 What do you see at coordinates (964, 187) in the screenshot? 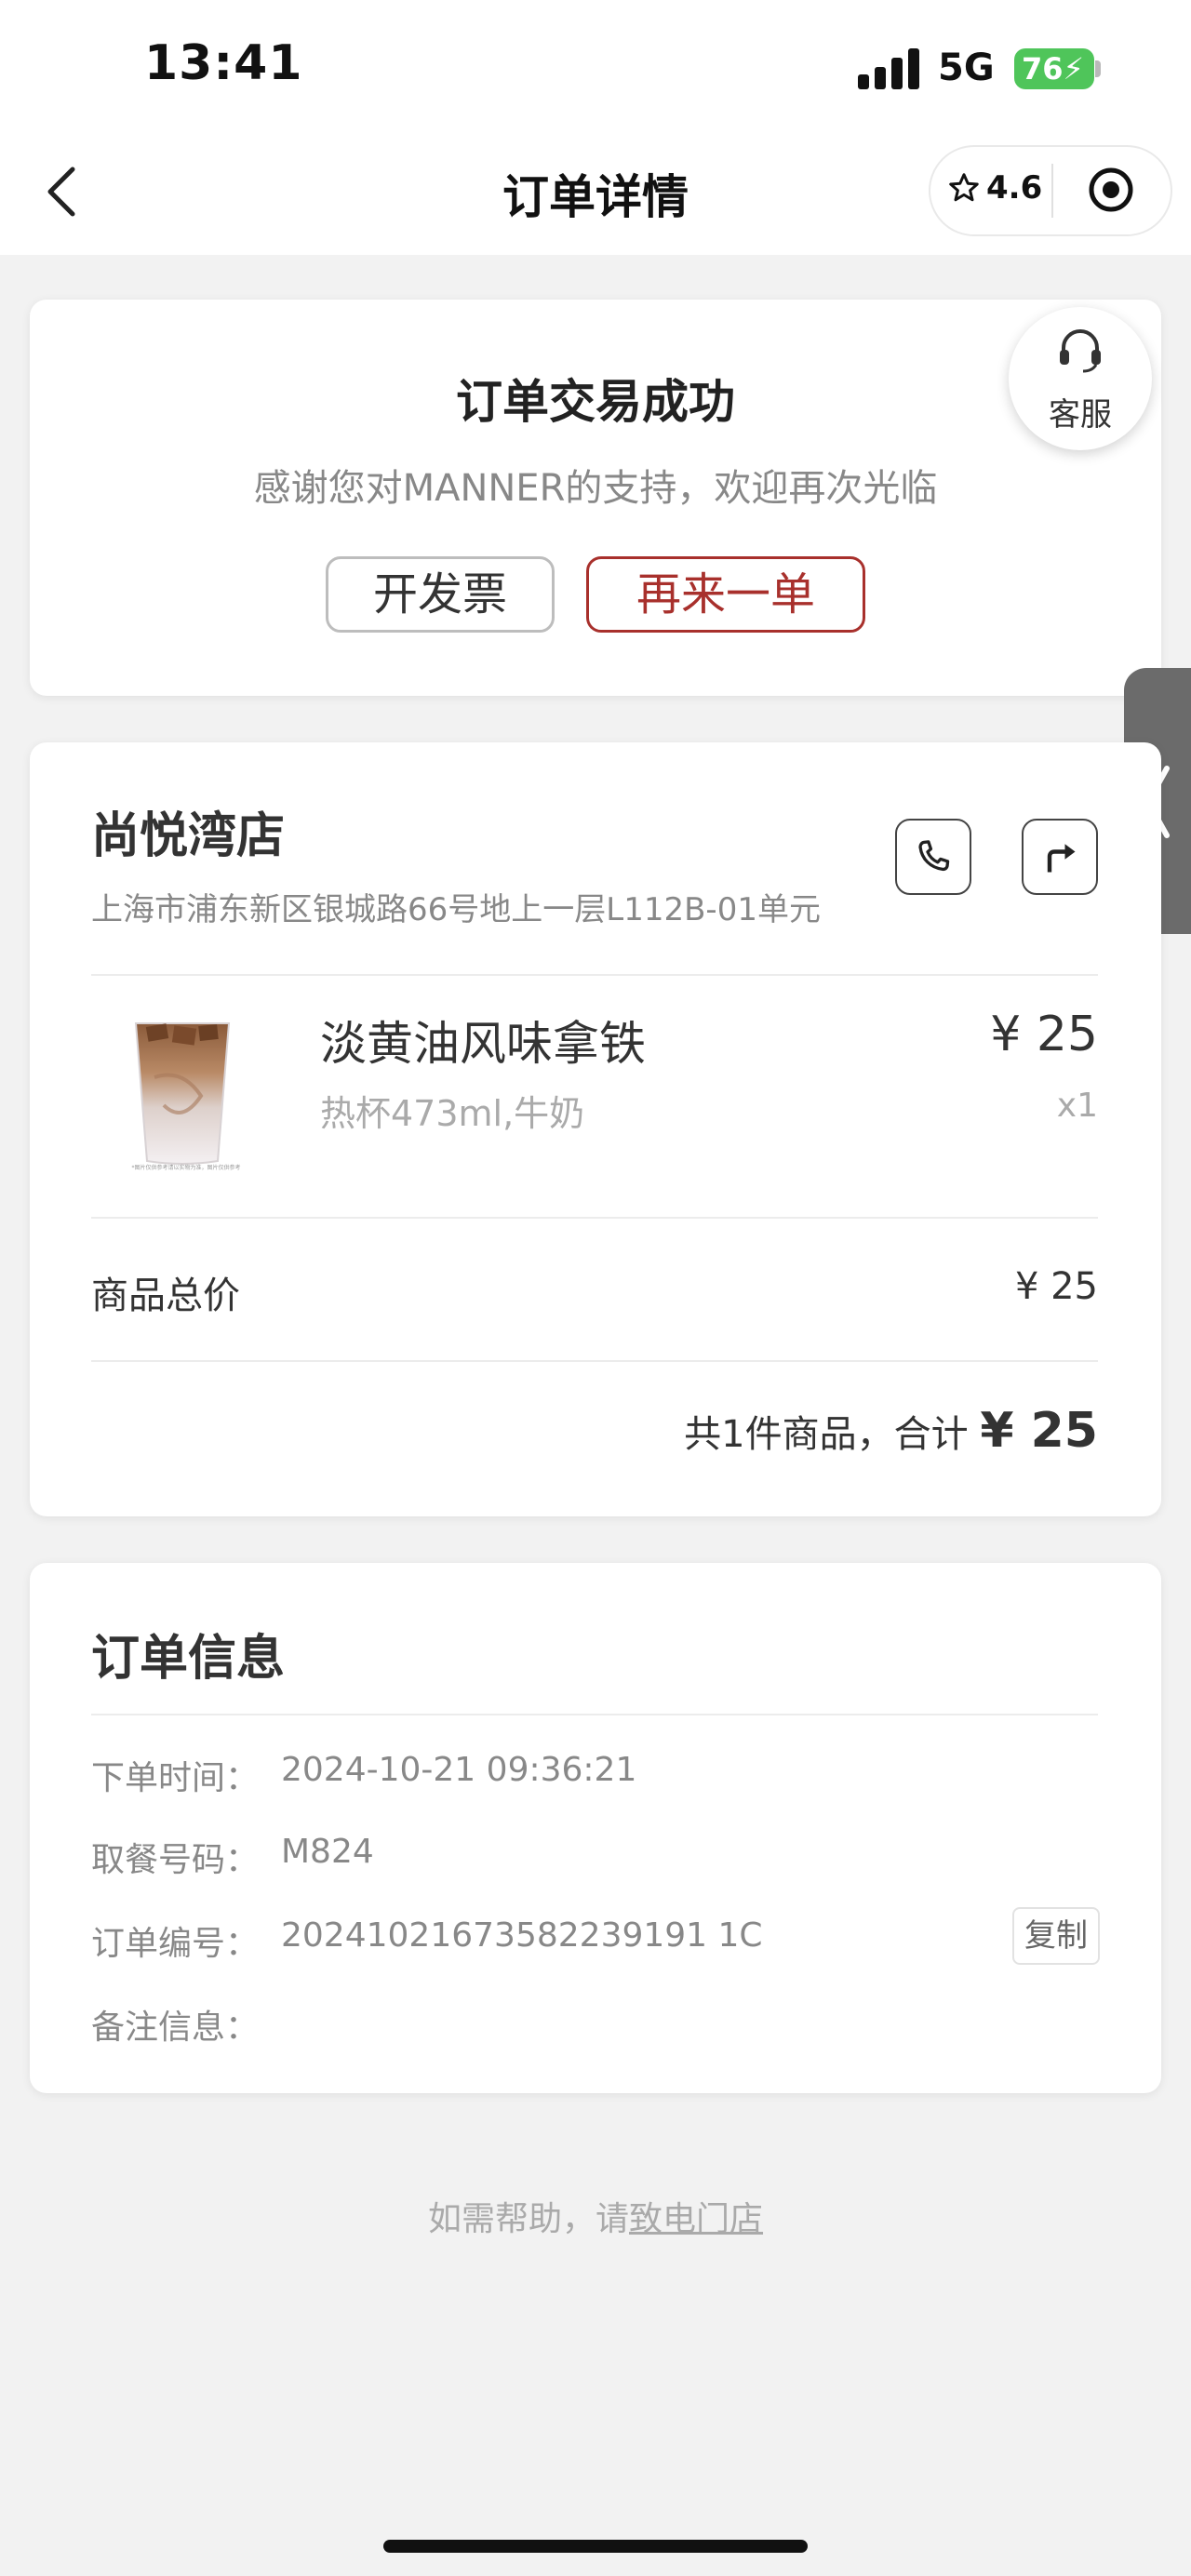
I see `star-icon` at bounding box center [964, 187].